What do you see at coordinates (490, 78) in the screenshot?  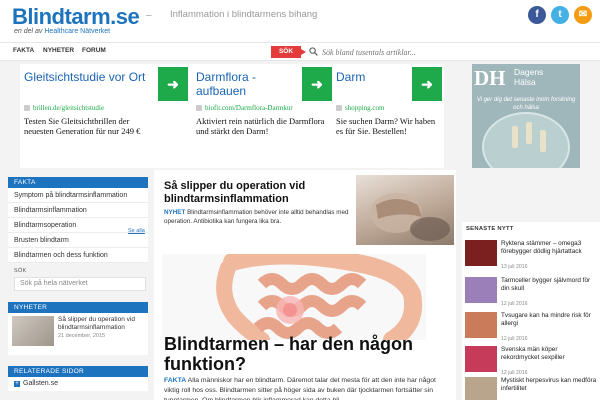 I see `dh-logo: DH` at bounding box center [490, 78].